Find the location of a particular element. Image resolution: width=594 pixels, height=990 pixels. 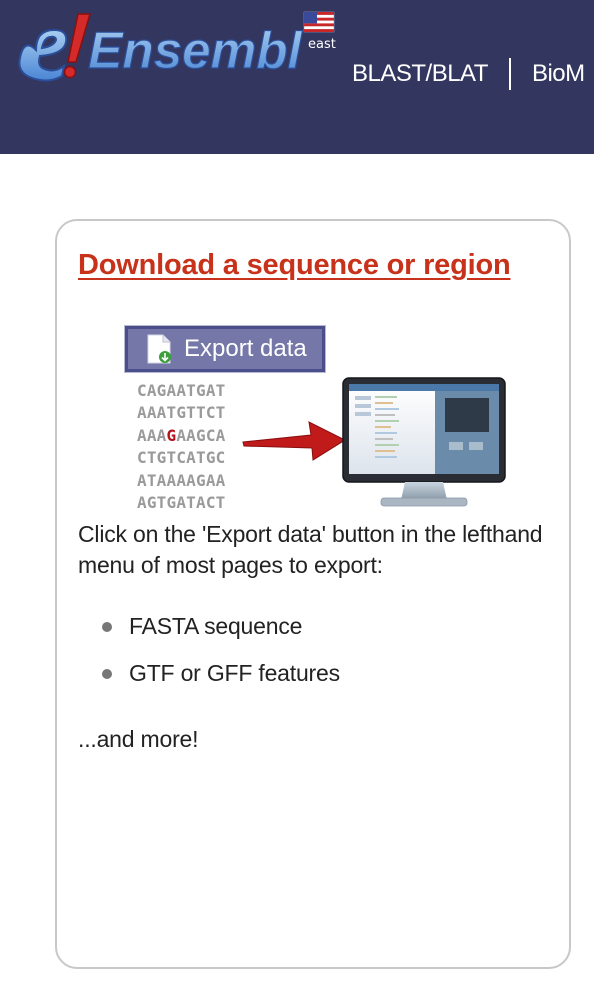

ensembl-logo-graphic: Ensembl east is located at coordinates (177, 46).